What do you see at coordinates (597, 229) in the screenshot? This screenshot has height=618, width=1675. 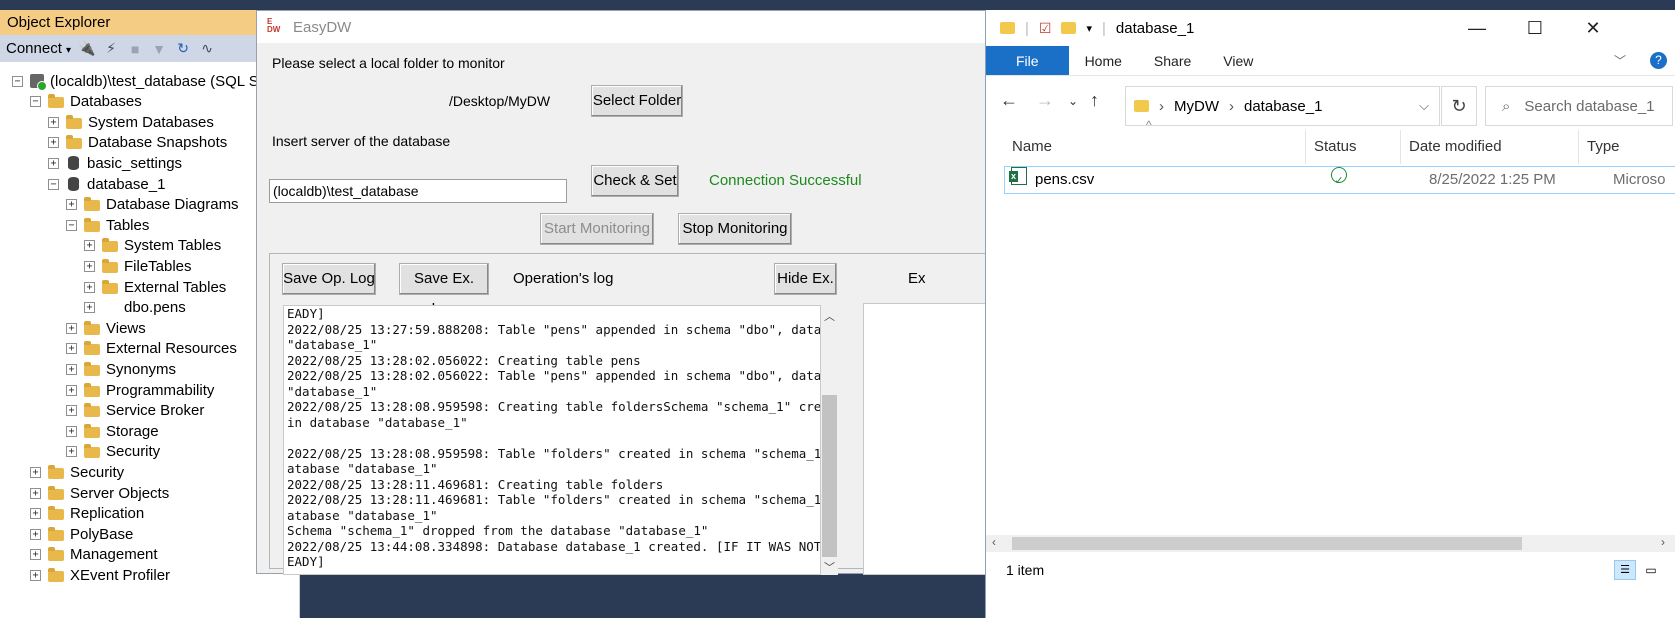 I see `start-monitoring-button: Start Monitoring` at bounding box center [597, 229].